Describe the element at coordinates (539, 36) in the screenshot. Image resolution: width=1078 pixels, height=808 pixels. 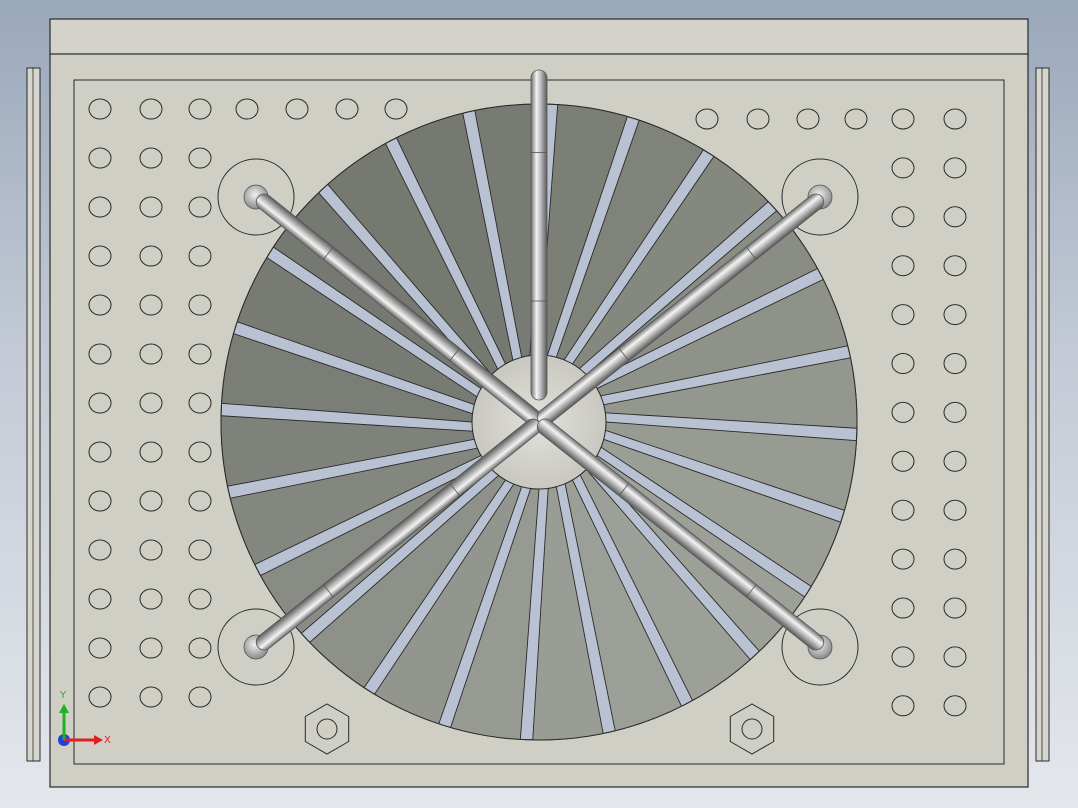
I see `top-flange` at that location.